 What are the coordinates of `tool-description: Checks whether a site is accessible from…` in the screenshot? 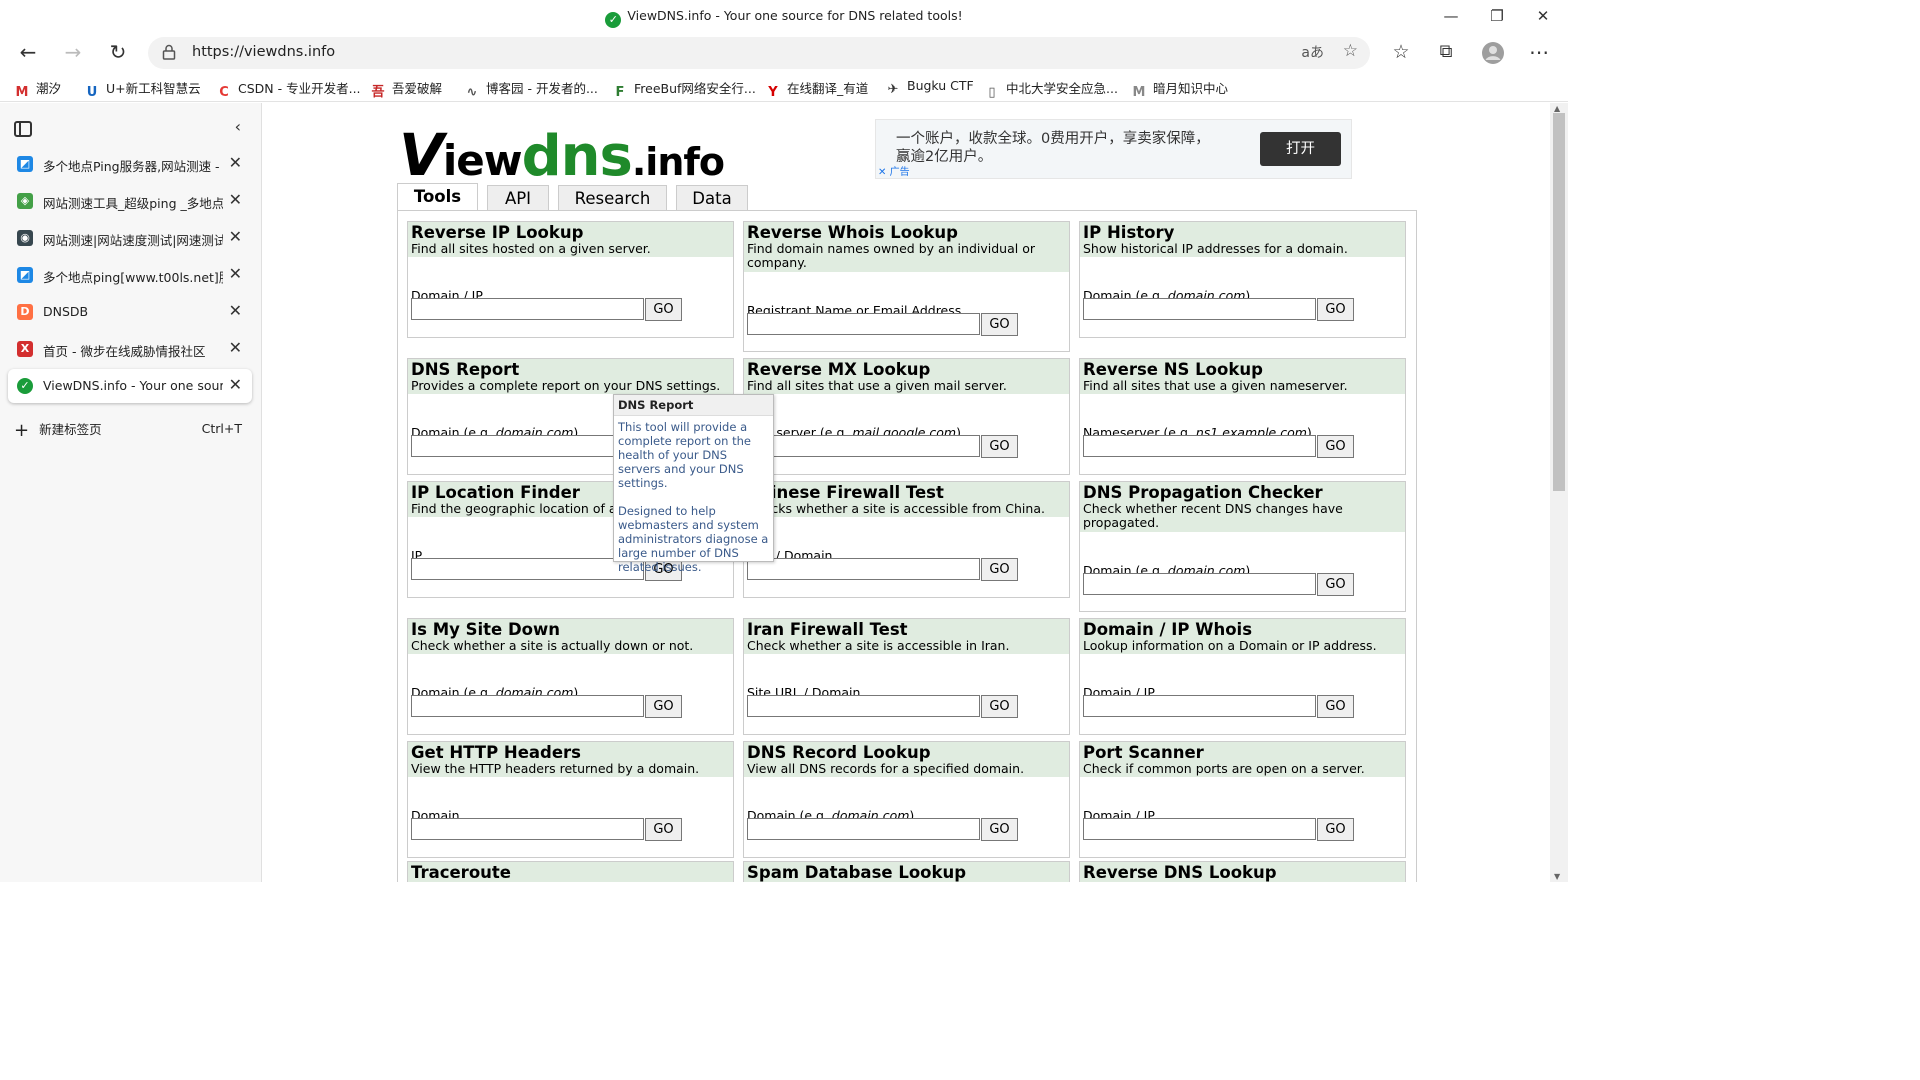 It's located at (896, 508).